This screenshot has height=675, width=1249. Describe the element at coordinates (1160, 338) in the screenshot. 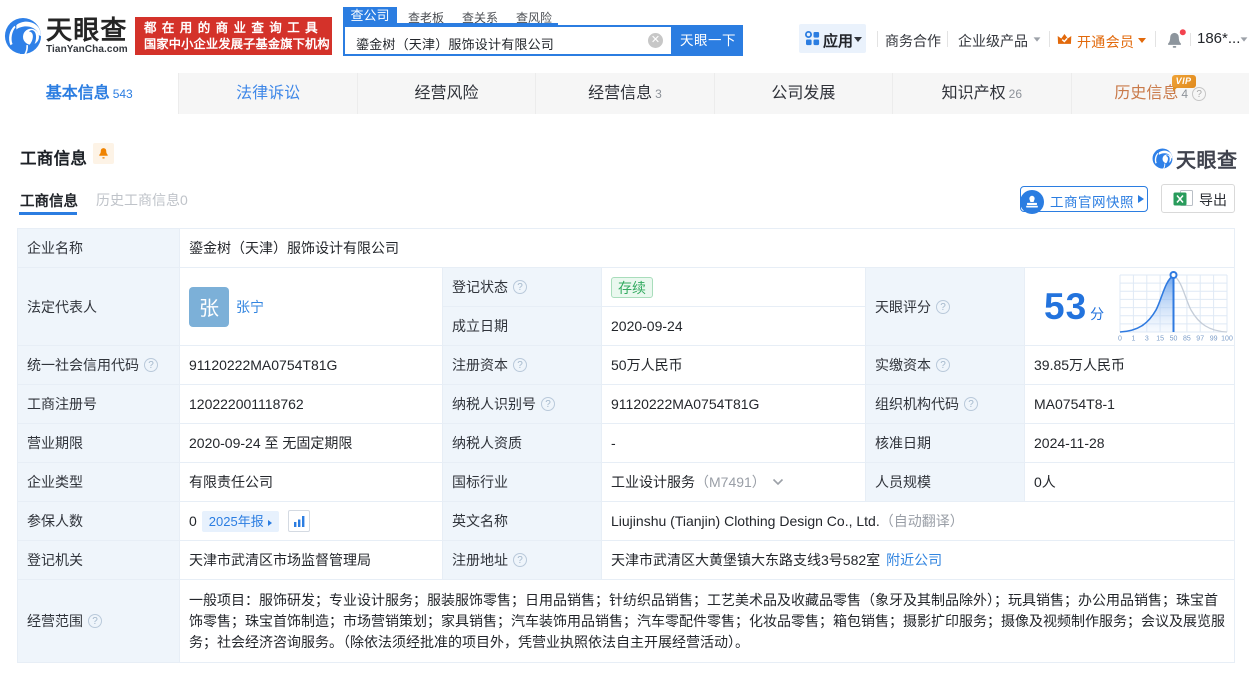

I see `svg-text: 15` at that location.